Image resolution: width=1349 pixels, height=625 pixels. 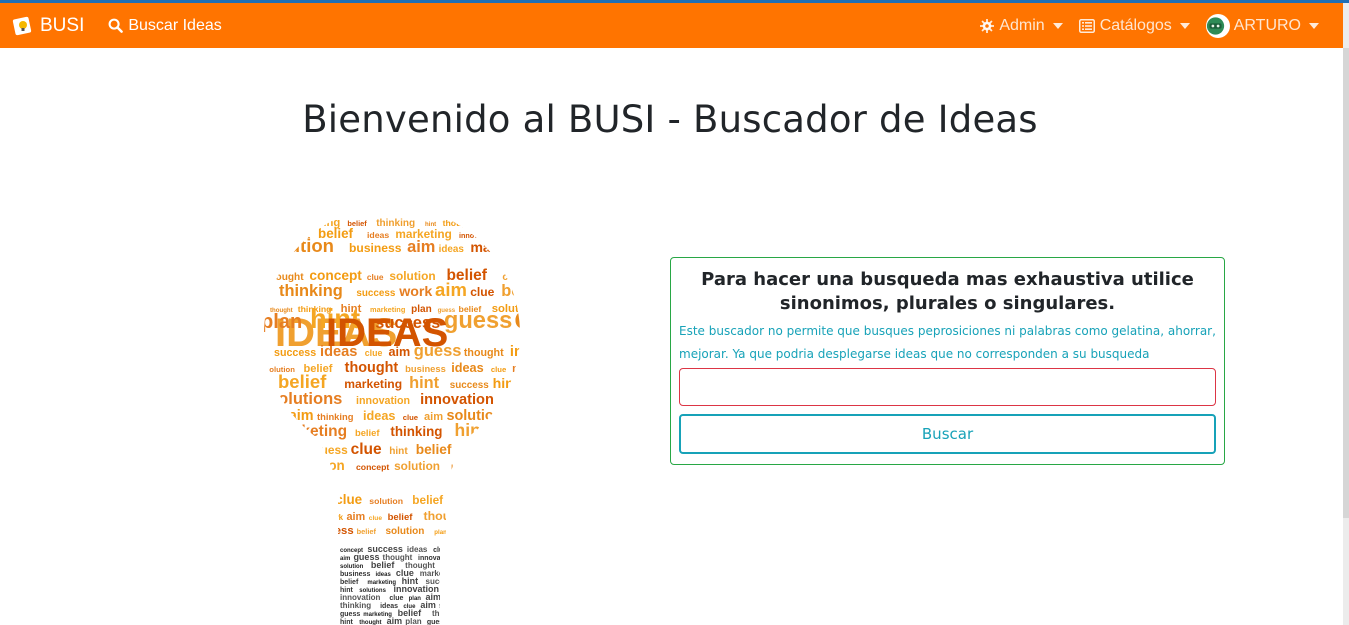 I want to click on list-alt-icon, so click(x=1086, y=25).